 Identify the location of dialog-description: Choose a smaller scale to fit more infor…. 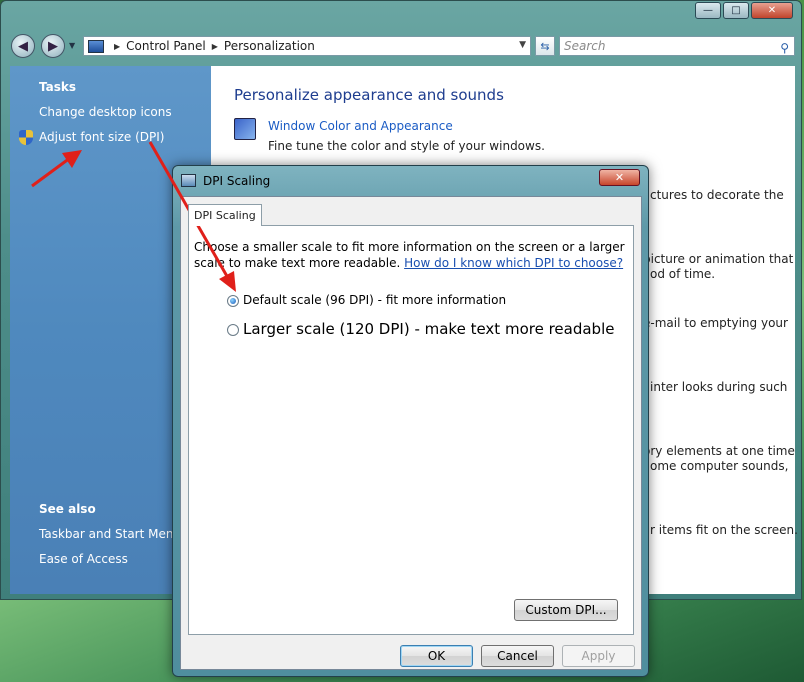
(414, 255).